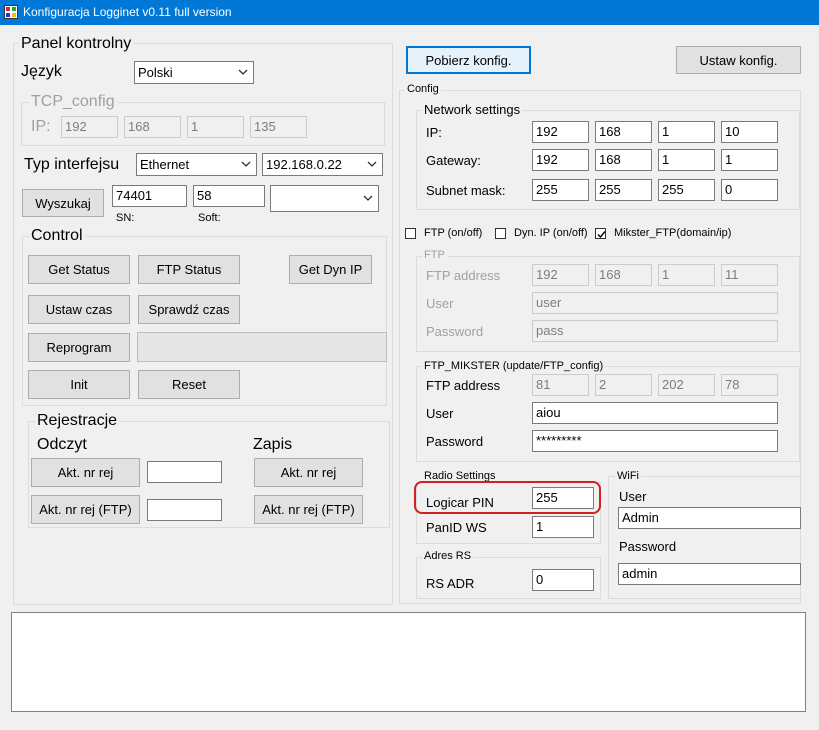  I want to click on mikster-address-label: FTP address, so click(463, 385).